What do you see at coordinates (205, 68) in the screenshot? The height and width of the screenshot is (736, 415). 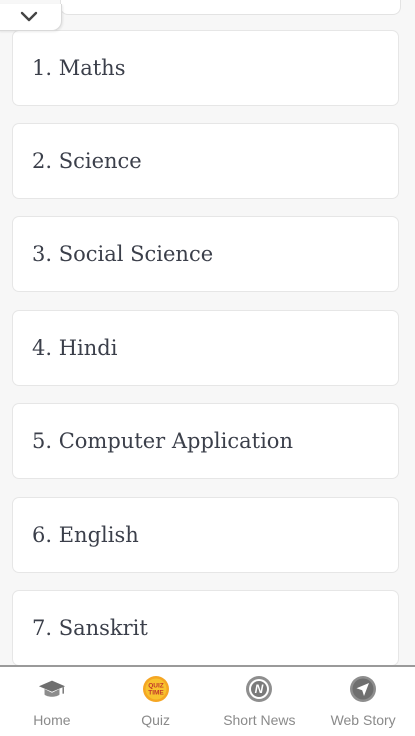 I see `subject-card-maths: 1. Maths` at bounding box center [205, 68].